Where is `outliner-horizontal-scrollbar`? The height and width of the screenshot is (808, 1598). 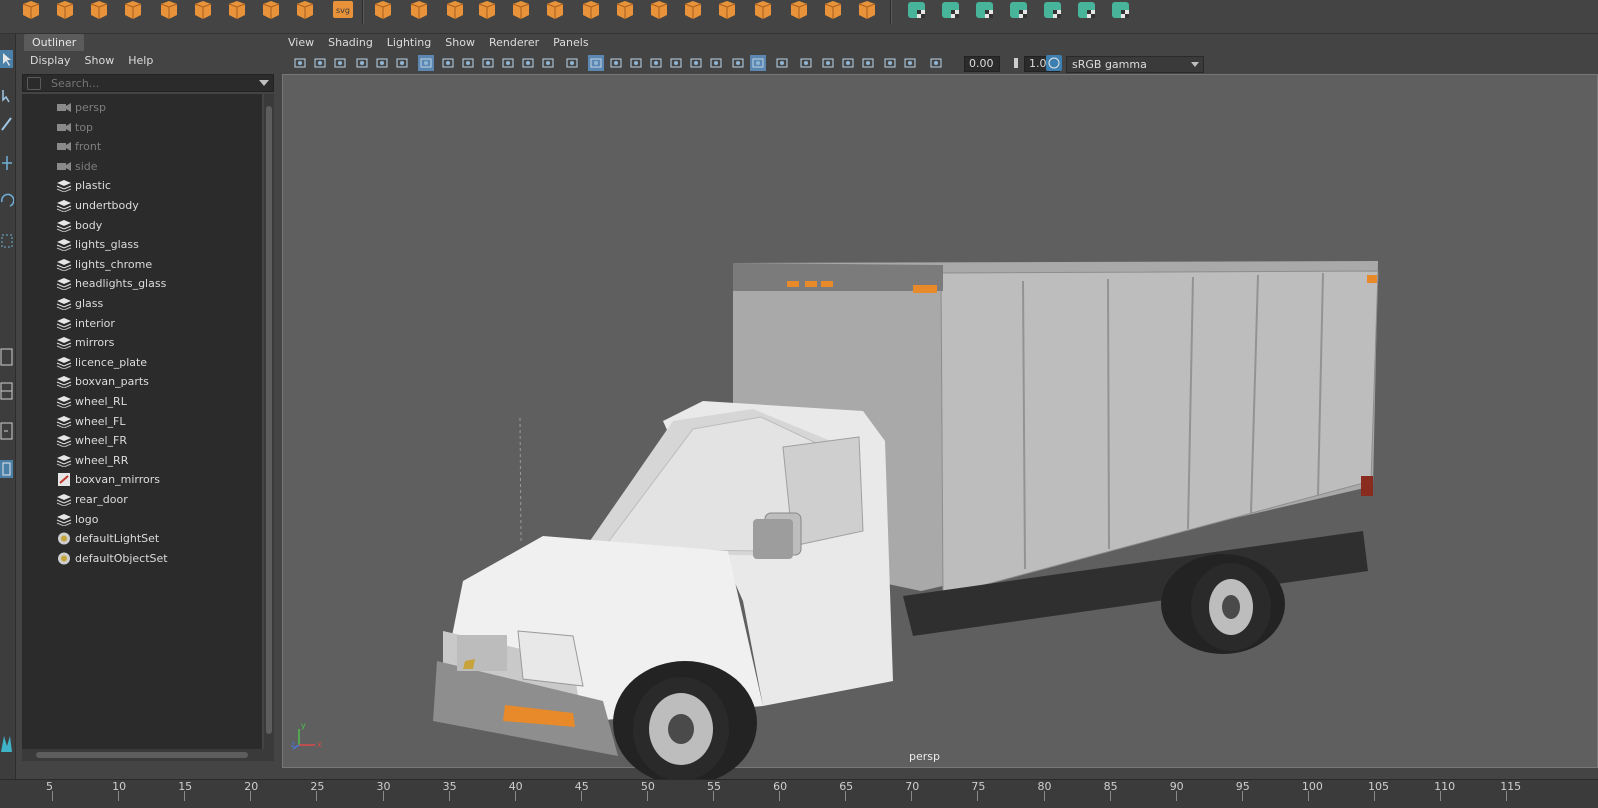
outliner-horizontal-scrollbar is located at coordinates (148, 755).